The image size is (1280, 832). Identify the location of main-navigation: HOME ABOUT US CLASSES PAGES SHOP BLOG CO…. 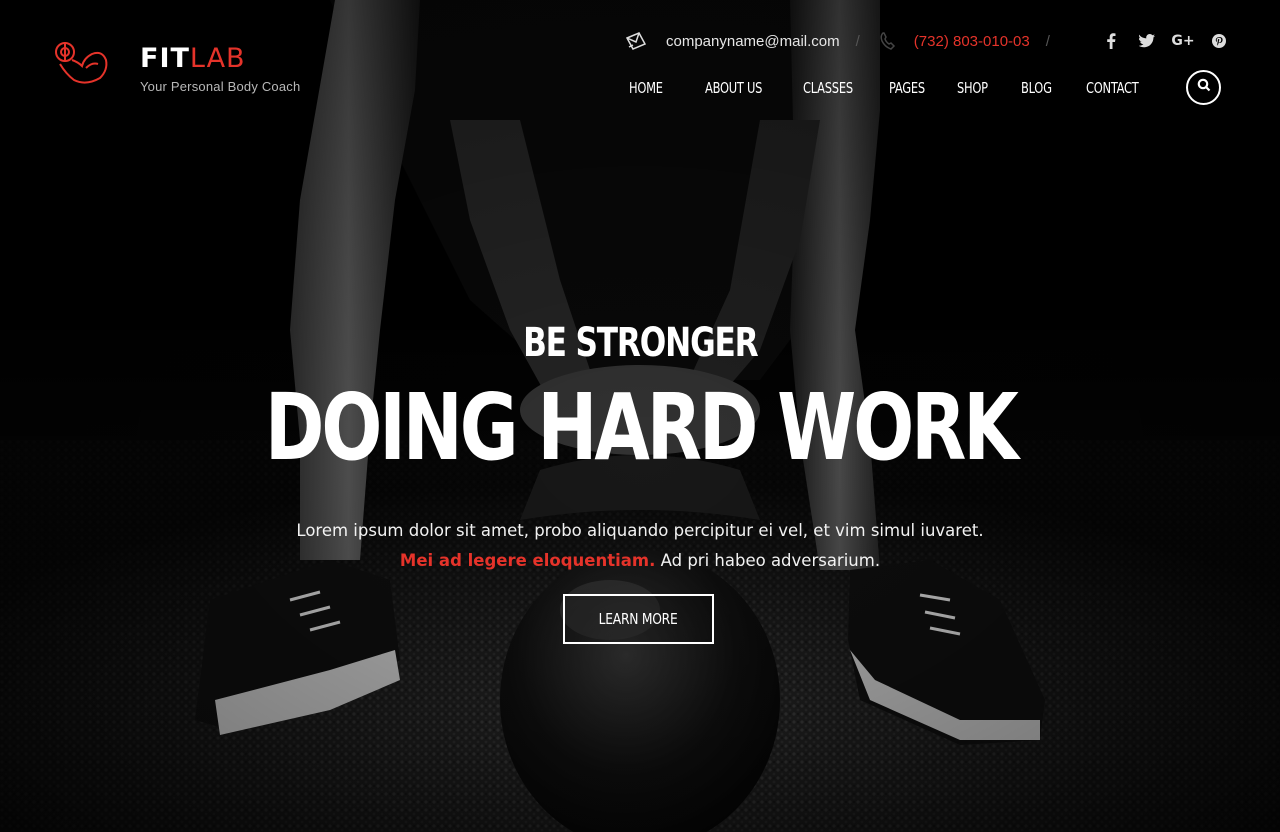
(888, 88).